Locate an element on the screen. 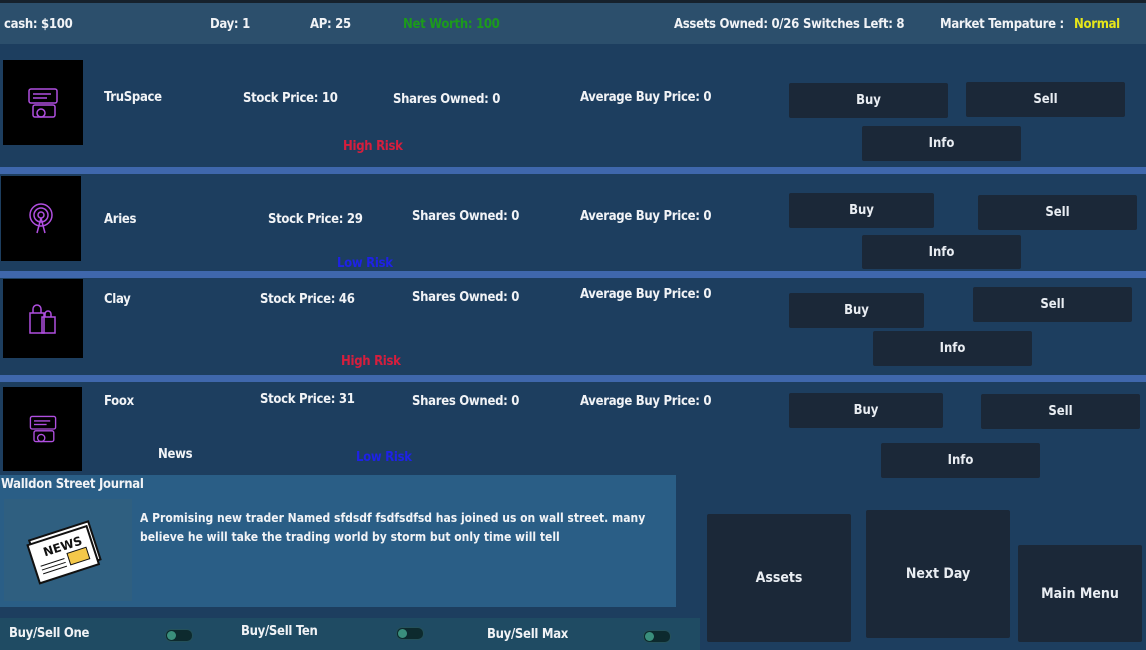  stock-name: Aries is located at coordinates (120, 219).